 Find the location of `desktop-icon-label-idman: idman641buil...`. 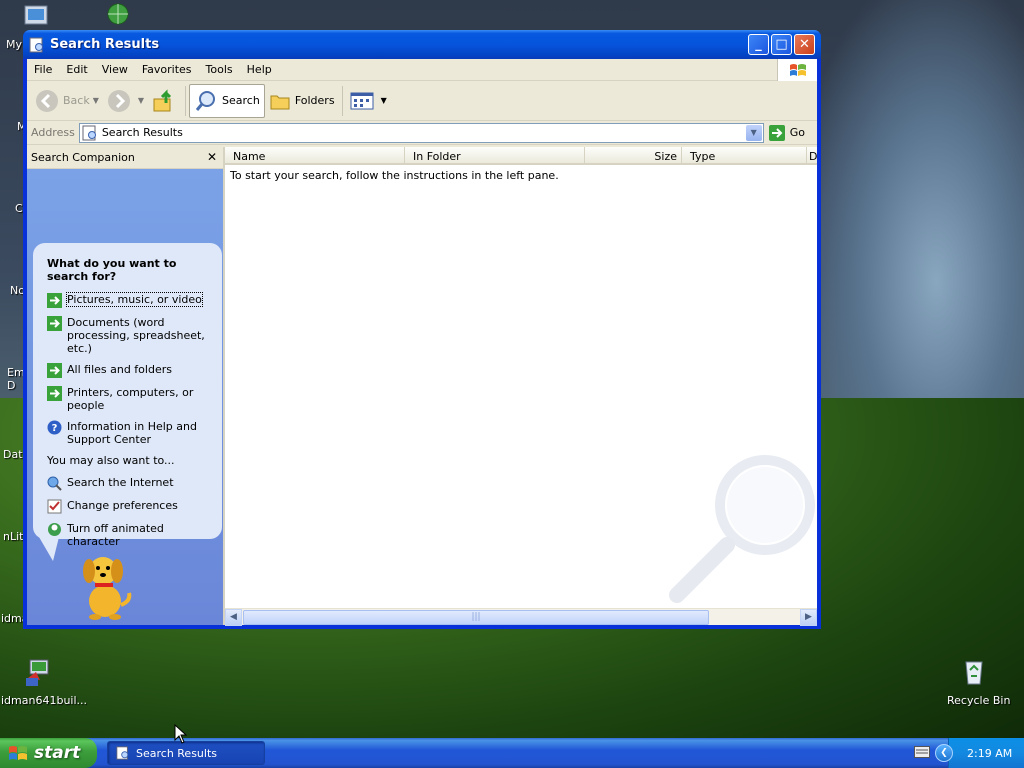

desktop-icon-label-idman: idman641buil... is located at coordinates (44, 700).